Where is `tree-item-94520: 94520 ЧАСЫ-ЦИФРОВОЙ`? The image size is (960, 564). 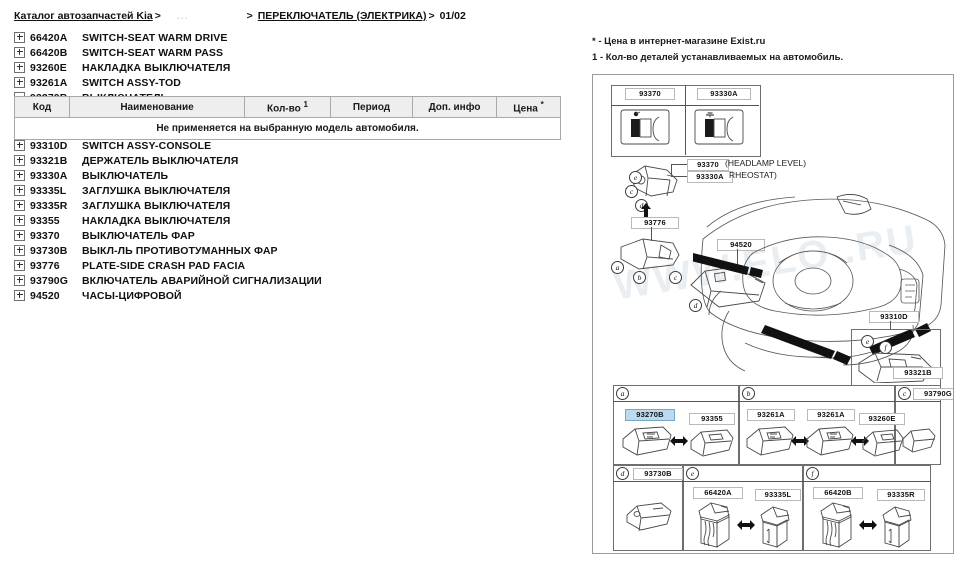 tree-item-94520: 94520 ЧАСЫ-ЦИФРОВОЙ is located at coordinates (98, 296).